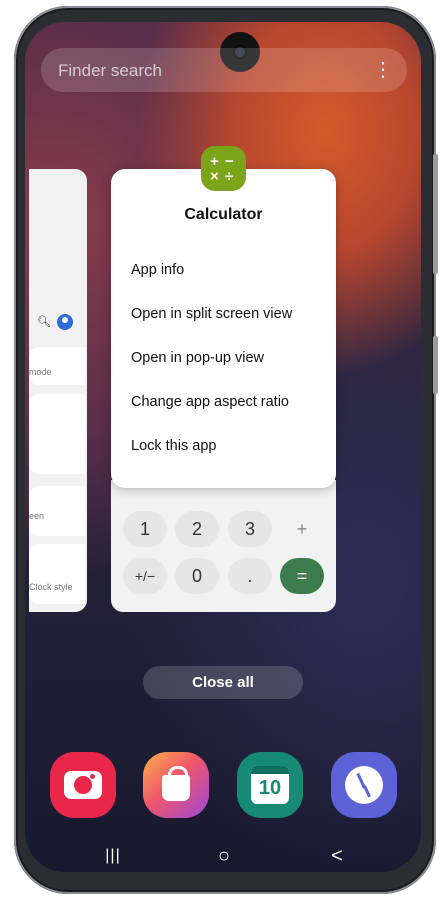  Describe the element at coordinates (57, 511) in the screenshot. I see `settings-row: een` at that location.